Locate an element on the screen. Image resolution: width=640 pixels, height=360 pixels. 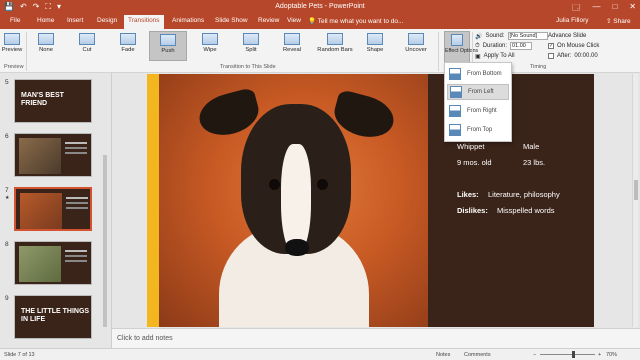
shape-icon is located at coordinates (375, 39).